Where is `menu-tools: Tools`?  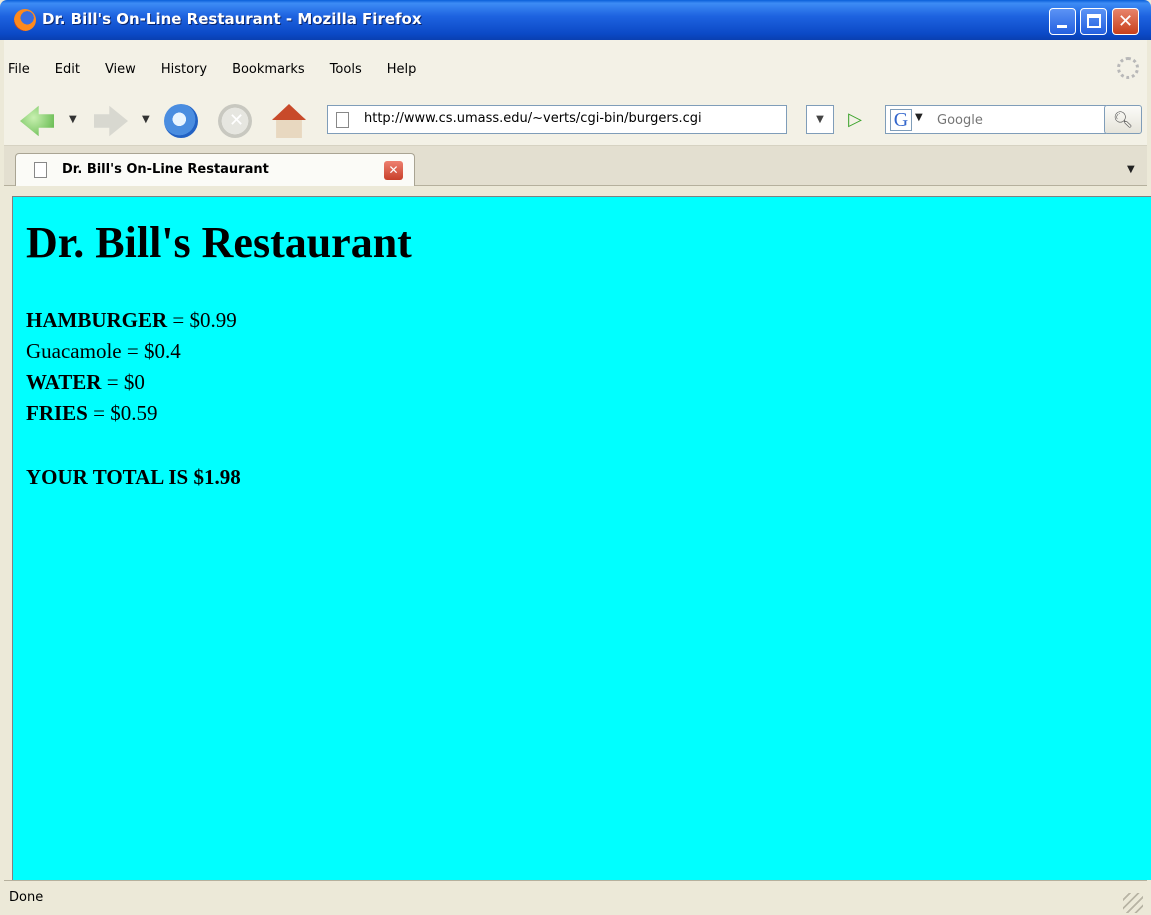
menu-tools: Tools is located at coordinates (344, 69).